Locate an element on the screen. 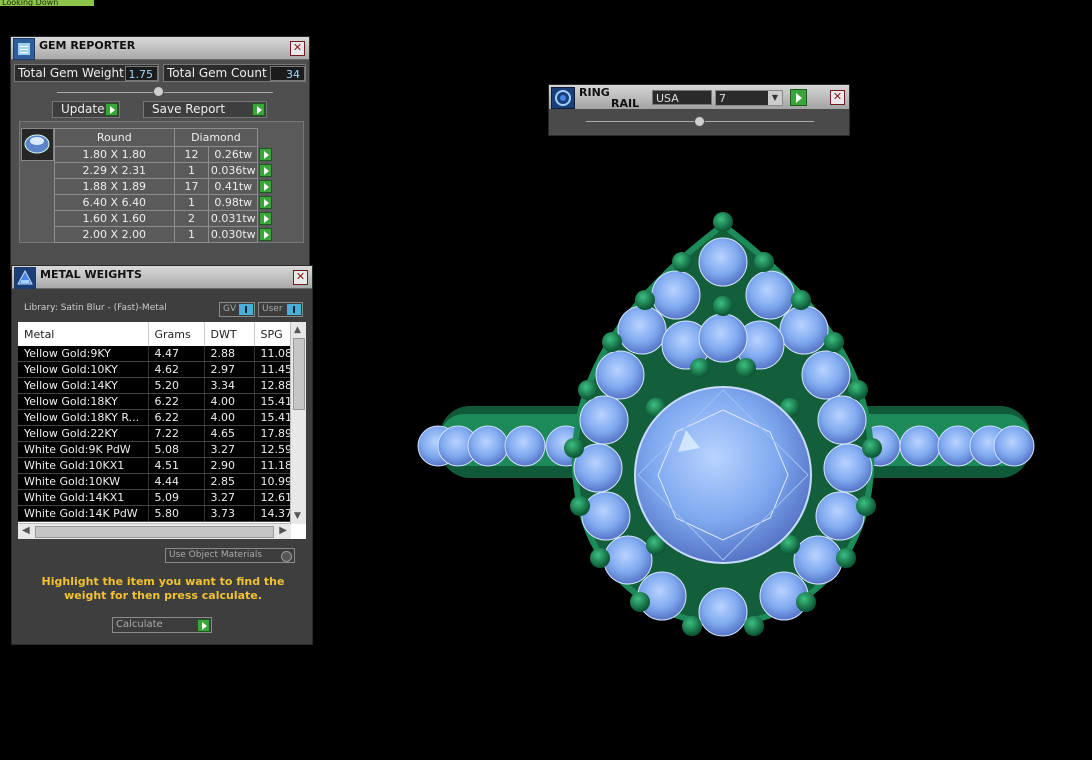 The height and width of the screenshot is (760, 1092). metal-row: Yellow Gold:14KY 5.20 3.34 12.88 is located at coordinates (154, 385).